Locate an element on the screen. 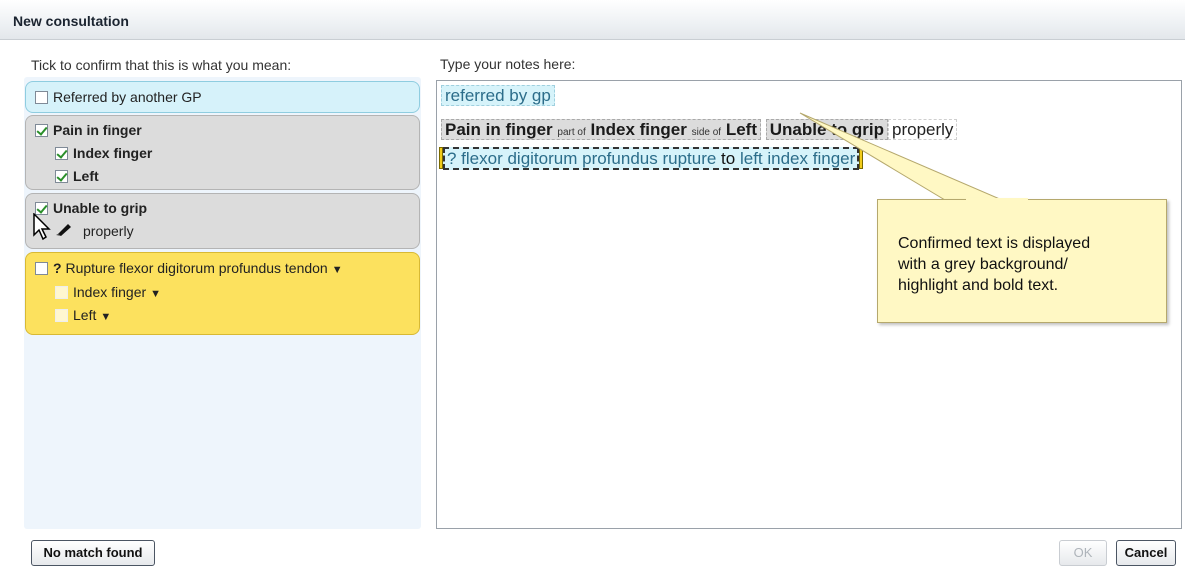 This screenshot has width=1185, height=578. no-match-button: No match found is located at coordinates (93, 553).